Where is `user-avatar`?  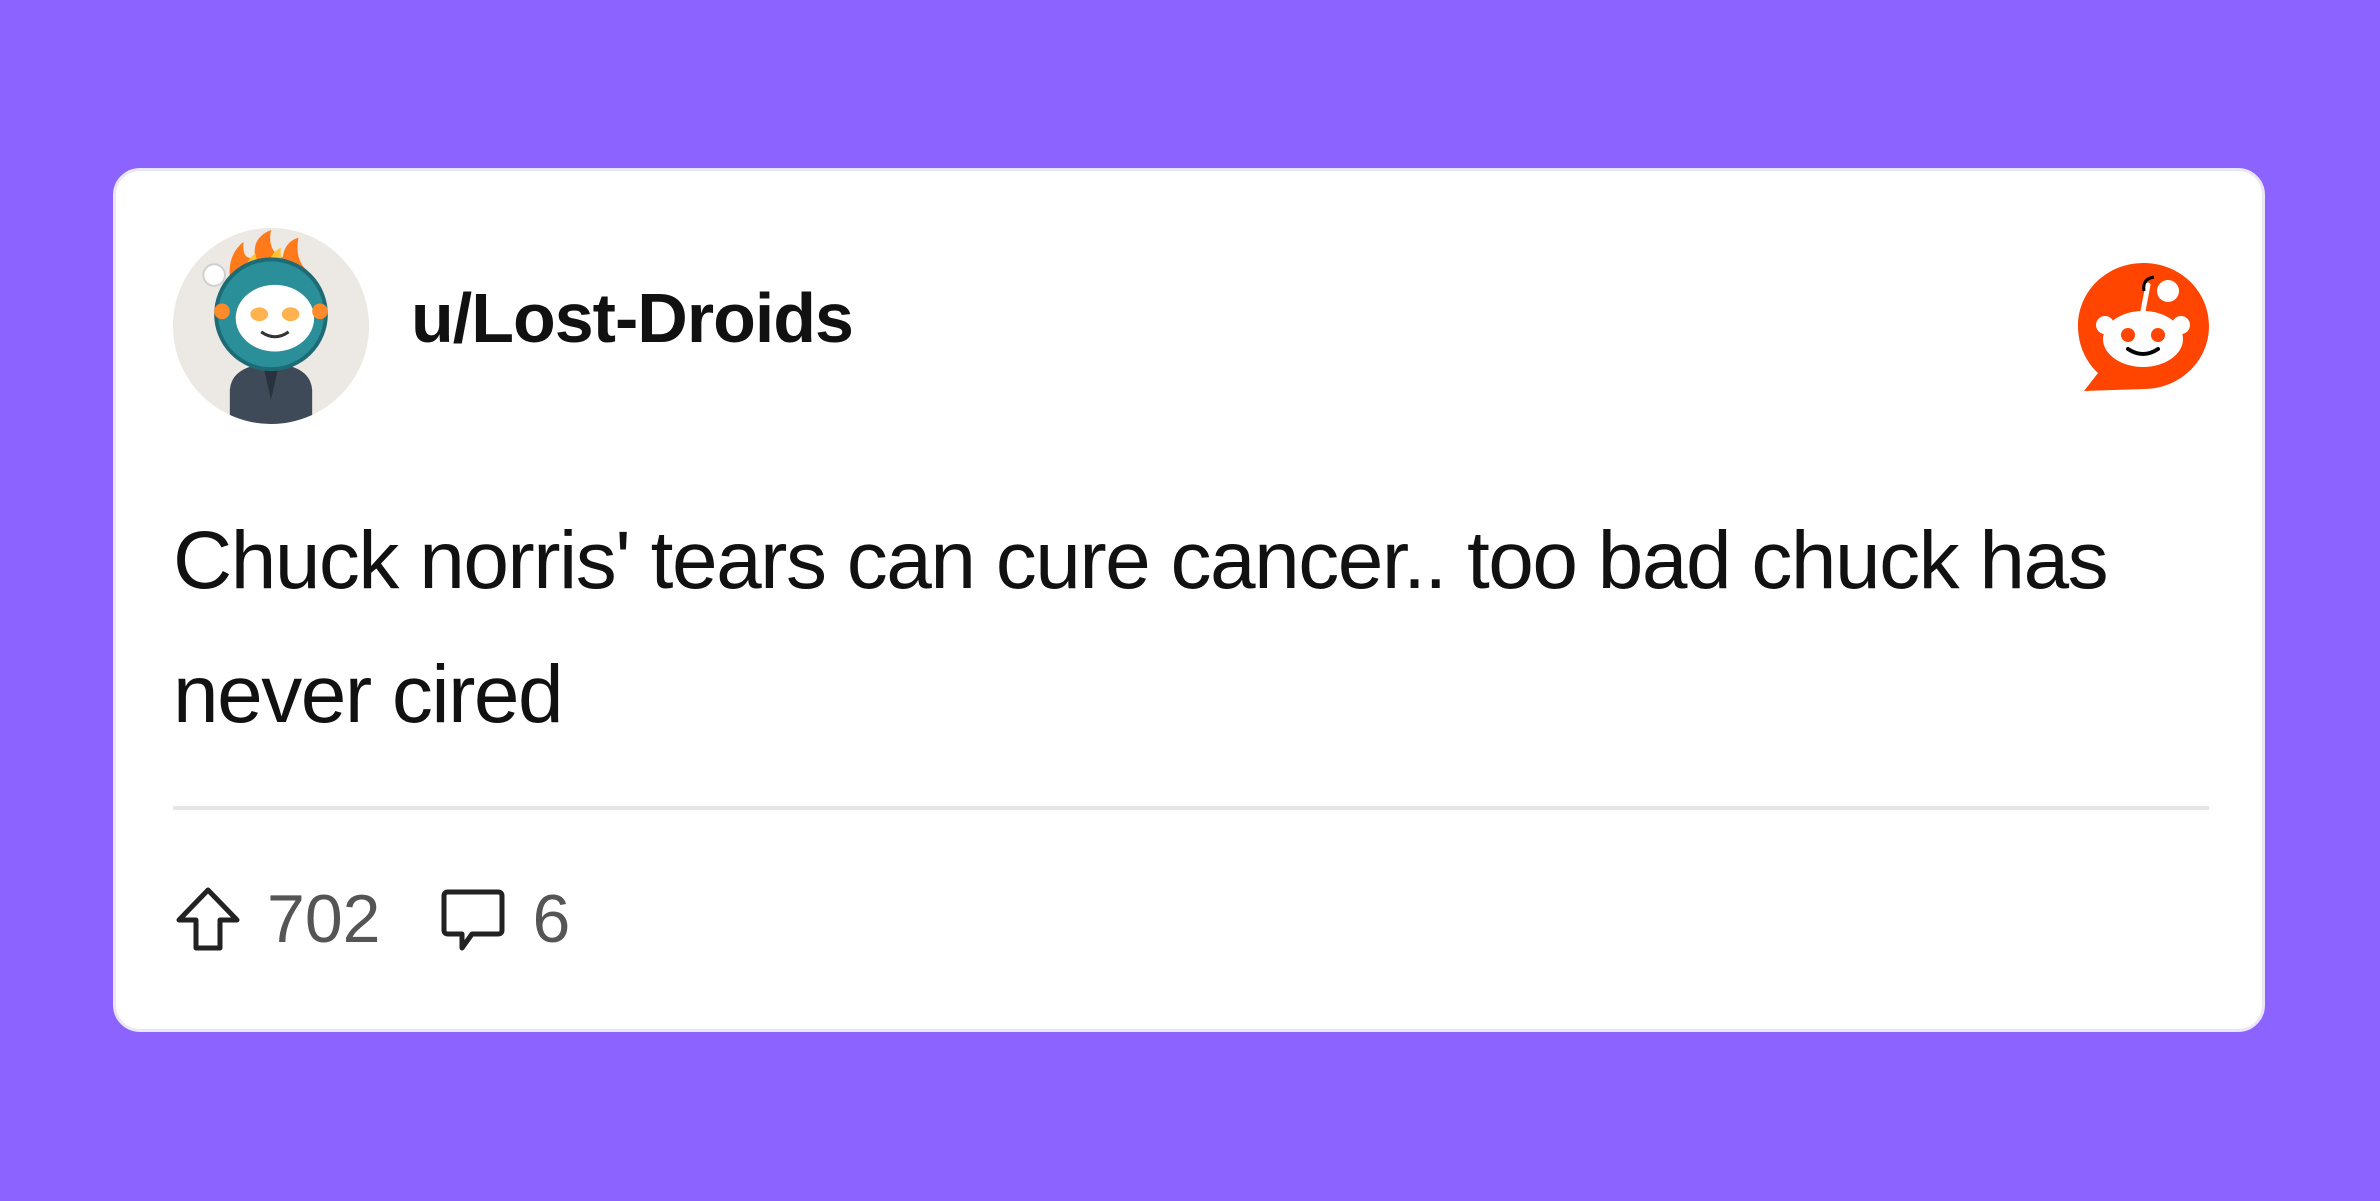
user-avatar is located at coordinates (271, 326).